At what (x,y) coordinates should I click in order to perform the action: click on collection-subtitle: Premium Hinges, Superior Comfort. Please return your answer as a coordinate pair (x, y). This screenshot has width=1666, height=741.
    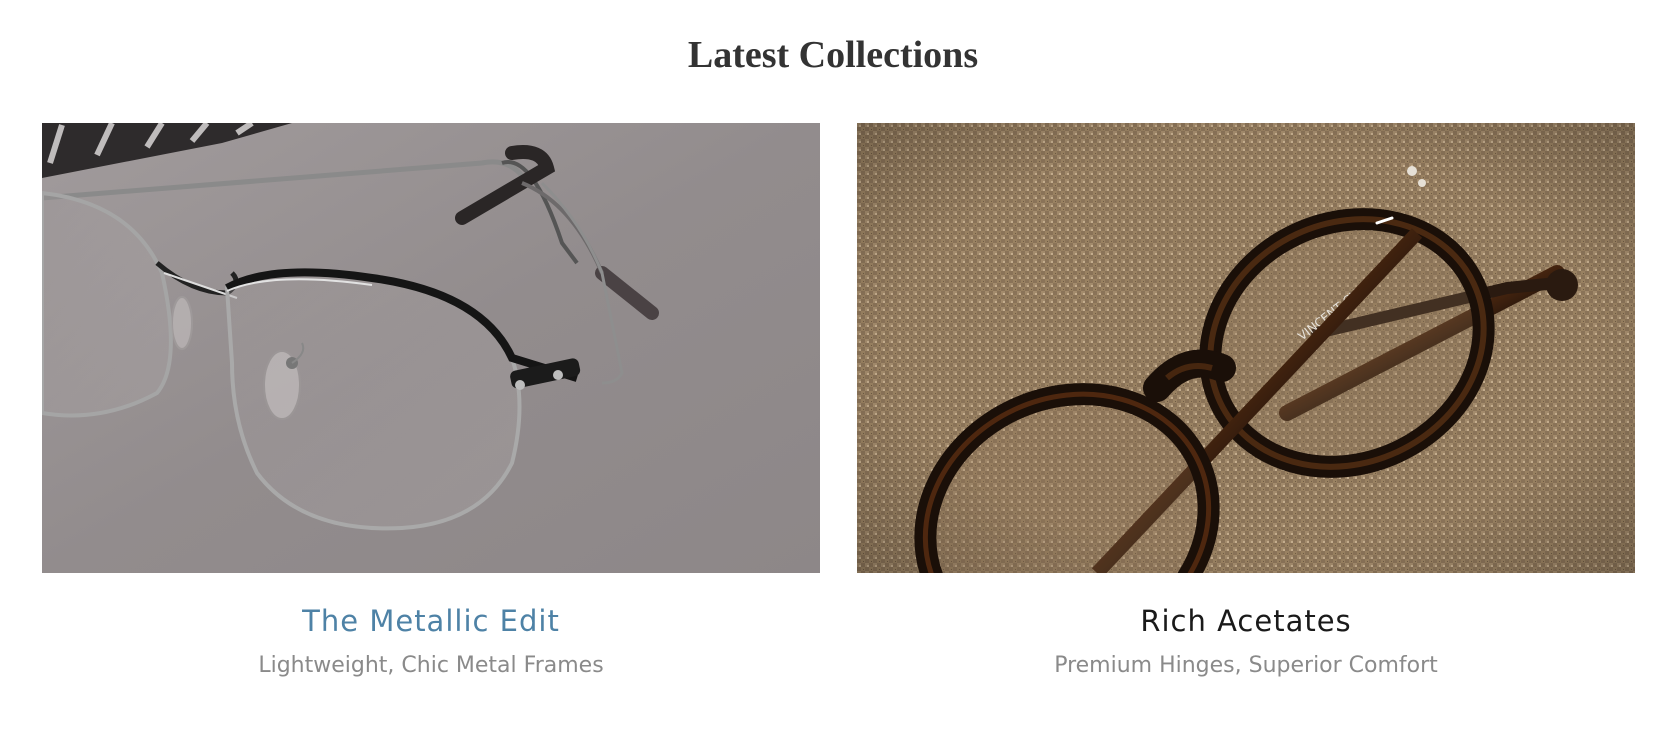
    Looking at the image, I should click on (1246, 665).